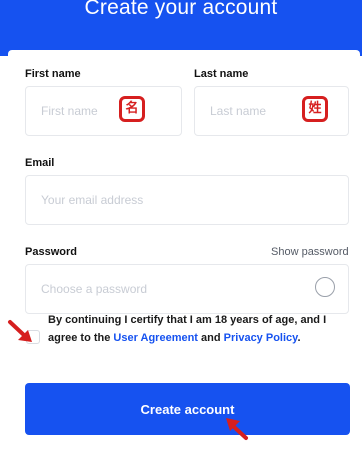  Describe the element at coordinates (221, 74) in the screenshot. I see `last-name-label: Last name` at that location.